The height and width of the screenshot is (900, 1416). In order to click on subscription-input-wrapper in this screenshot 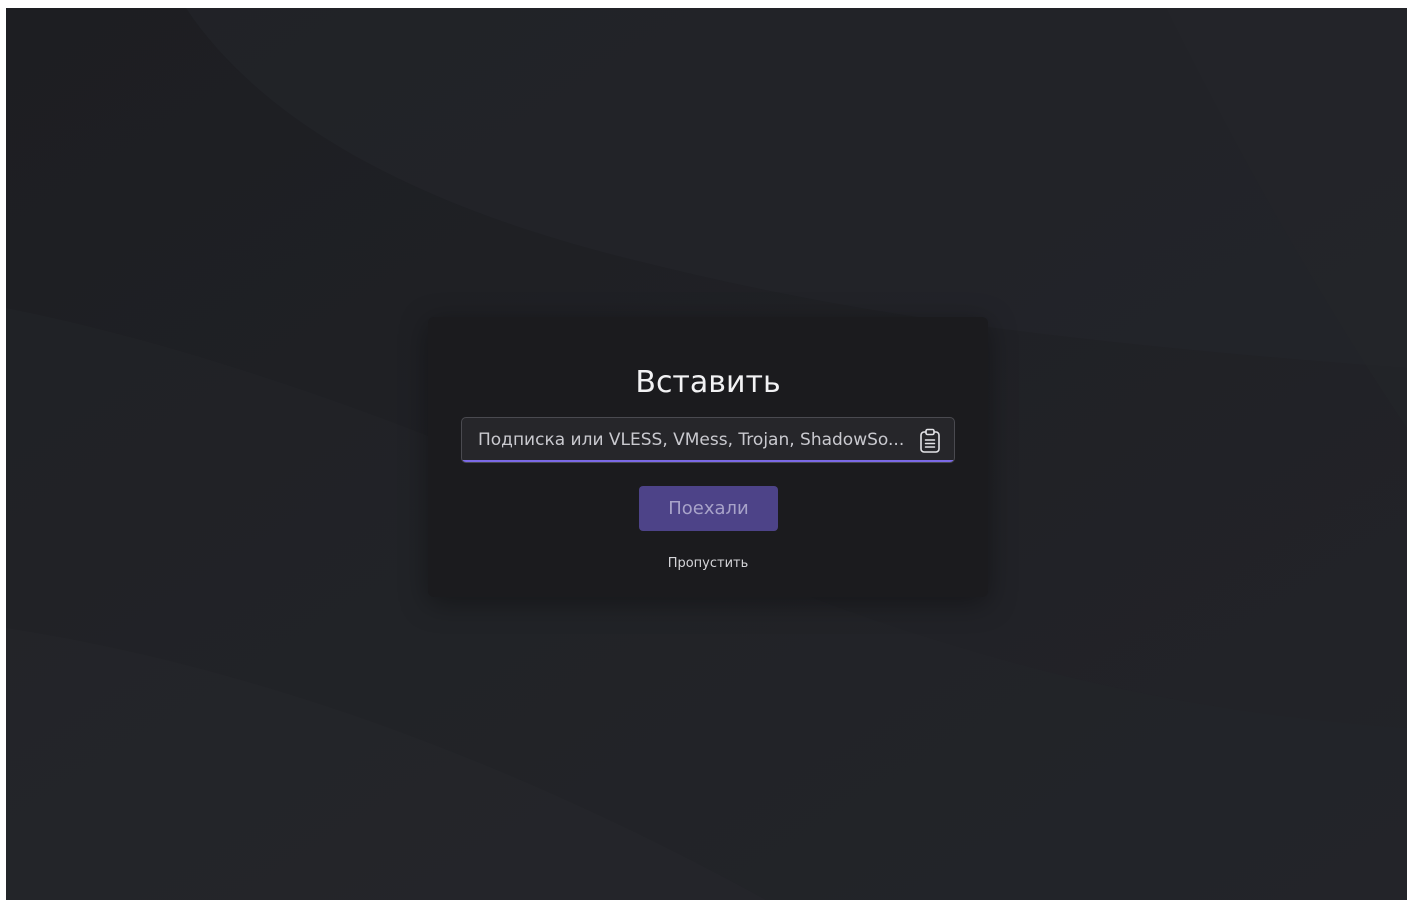, I will do `click(708, 440)`.